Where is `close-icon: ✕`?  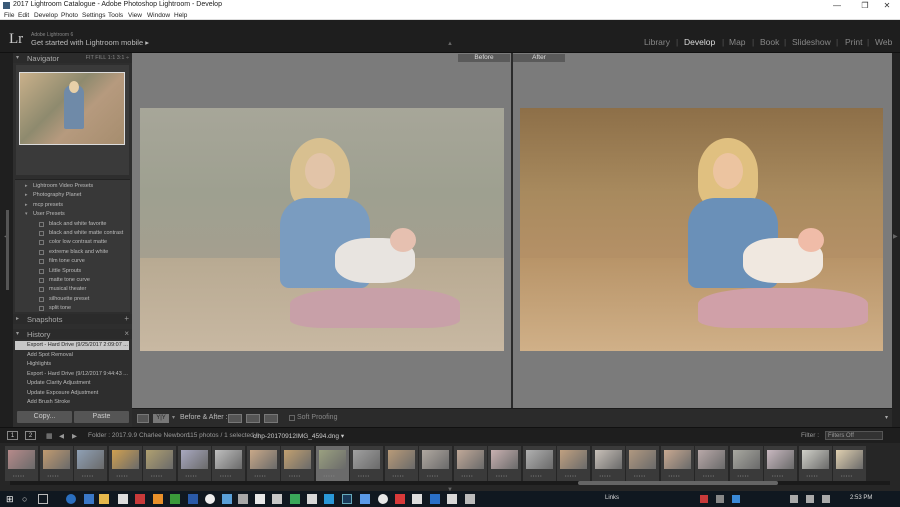 close-icon: ✕ is located at coordinates (887, 5).